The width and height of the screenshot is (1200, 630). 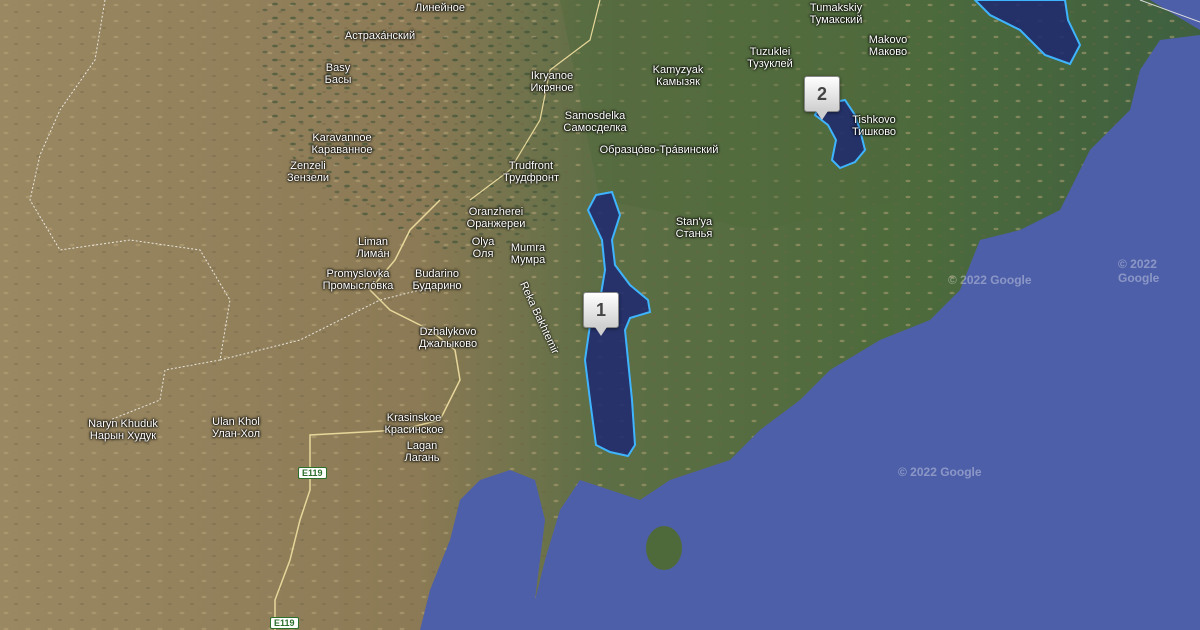 I want to click on place-label-line: Нарын Худук, so click(x=123, y=436).